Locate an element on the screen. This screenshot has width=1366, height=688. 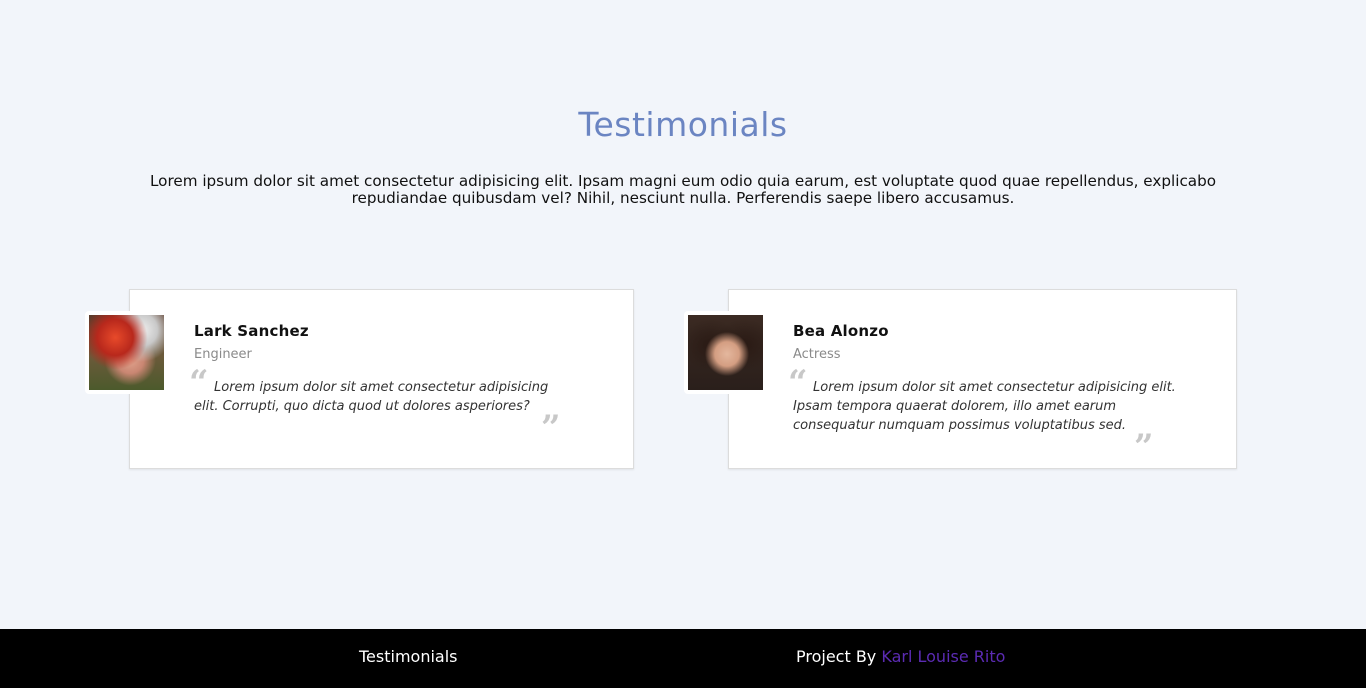
footer: Testimonials Project By Karl Louise Rito is located at coordinates (683, 658).